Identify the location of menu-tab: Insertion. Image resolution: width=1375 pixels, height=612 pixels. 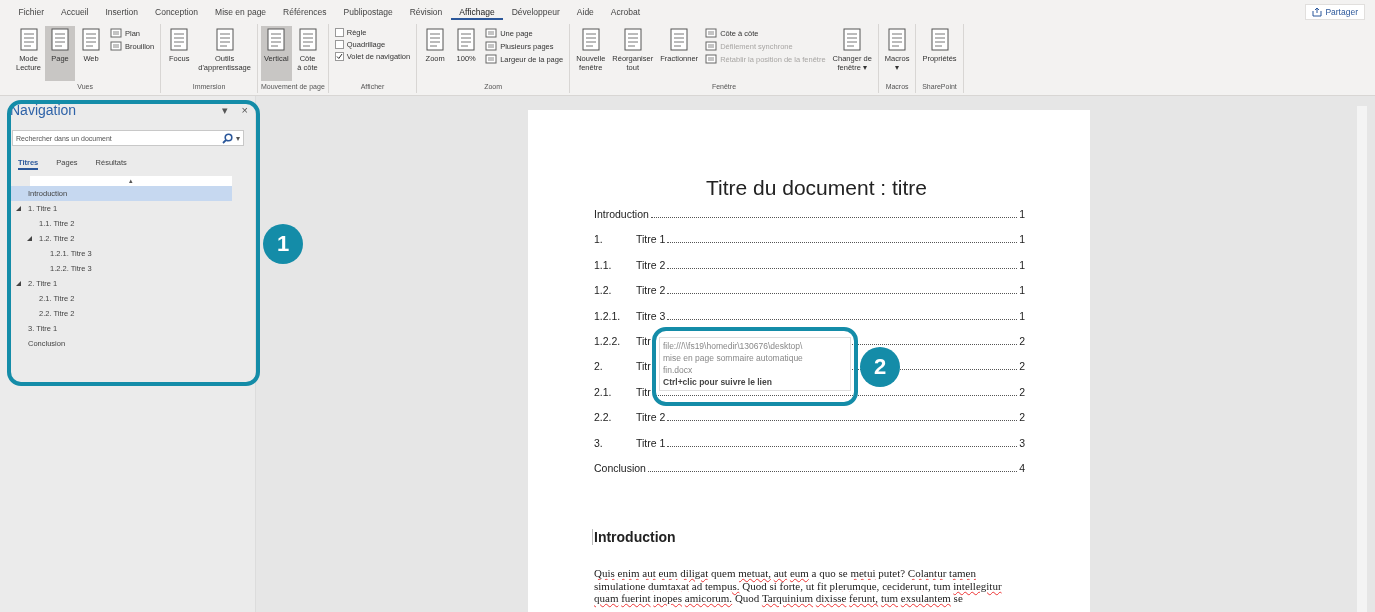
(121, 12).